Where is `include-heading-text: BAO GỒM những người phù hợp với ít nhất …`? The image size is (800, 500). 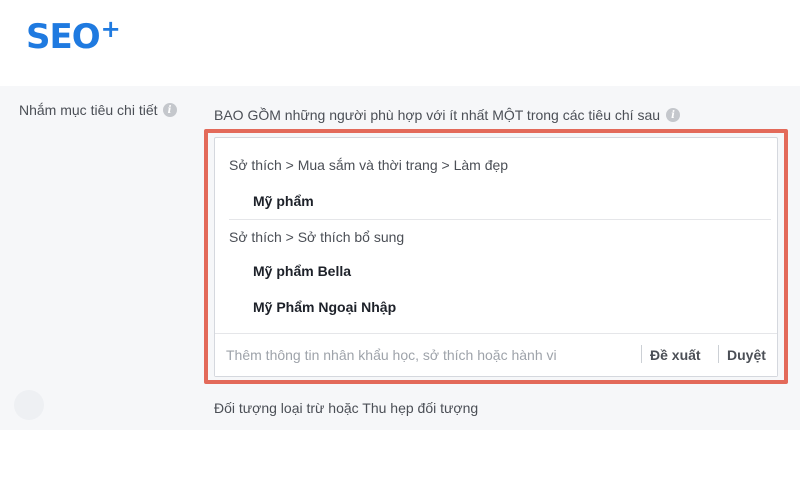
include-heading-text: BAO GỒM những người phù hợp với ít nhất … is located at coordinates (437, 115).